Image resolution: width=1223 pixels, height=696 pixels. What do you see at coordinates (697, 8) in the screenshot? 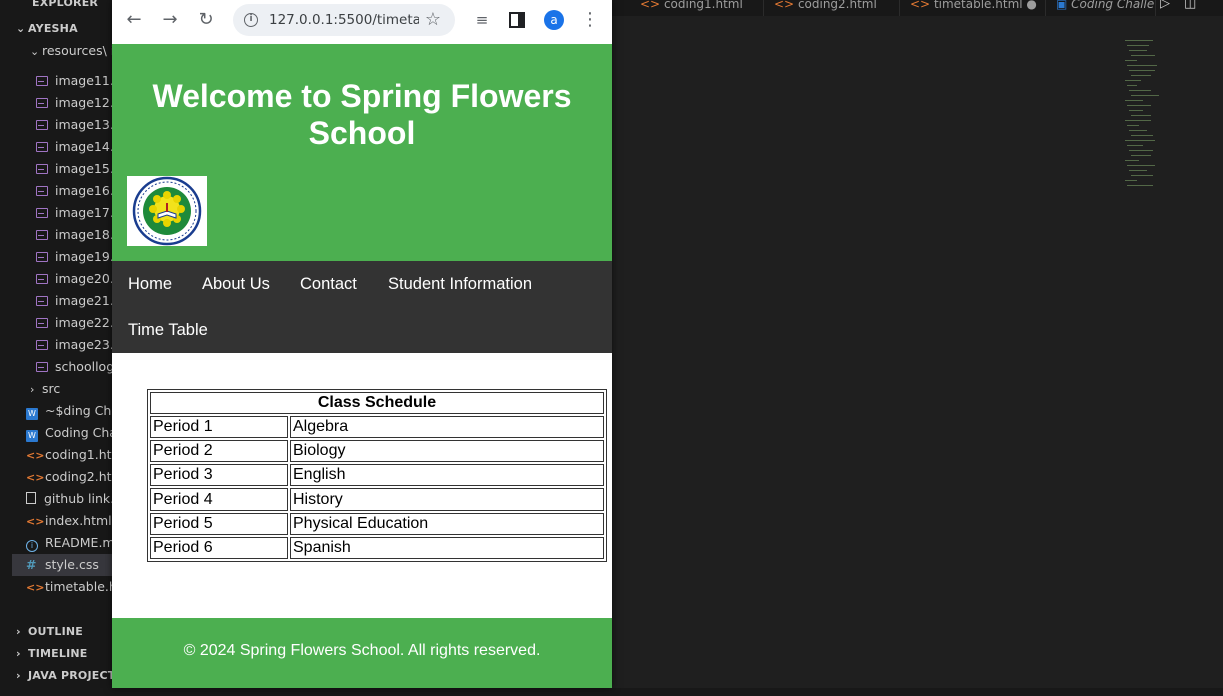
I see `tab-coding1: <> coding1.html` at bounding box center [697, 8].